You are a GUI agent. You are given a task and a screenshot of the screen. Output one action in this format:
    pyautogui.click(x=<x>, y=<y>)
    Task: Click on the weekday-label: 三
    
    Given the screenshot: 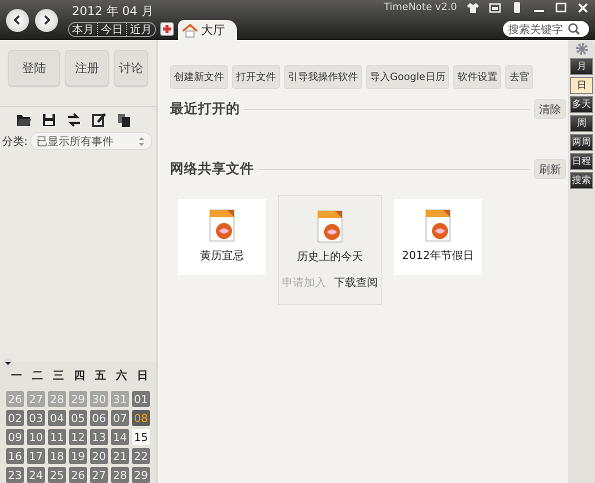 What is the action you would take?
    pyautogui.click(x=58, y=375)
    